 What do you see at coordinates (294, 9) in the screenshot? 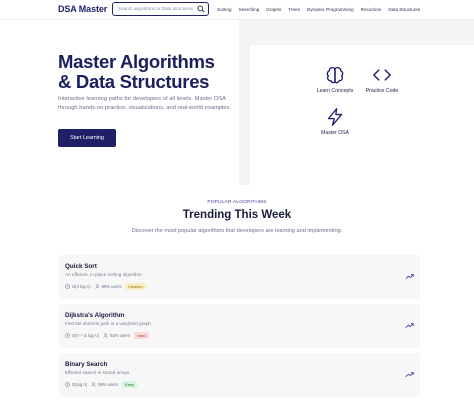
I see `nav-item-trees: Trees` at bounding box center [294, 9].